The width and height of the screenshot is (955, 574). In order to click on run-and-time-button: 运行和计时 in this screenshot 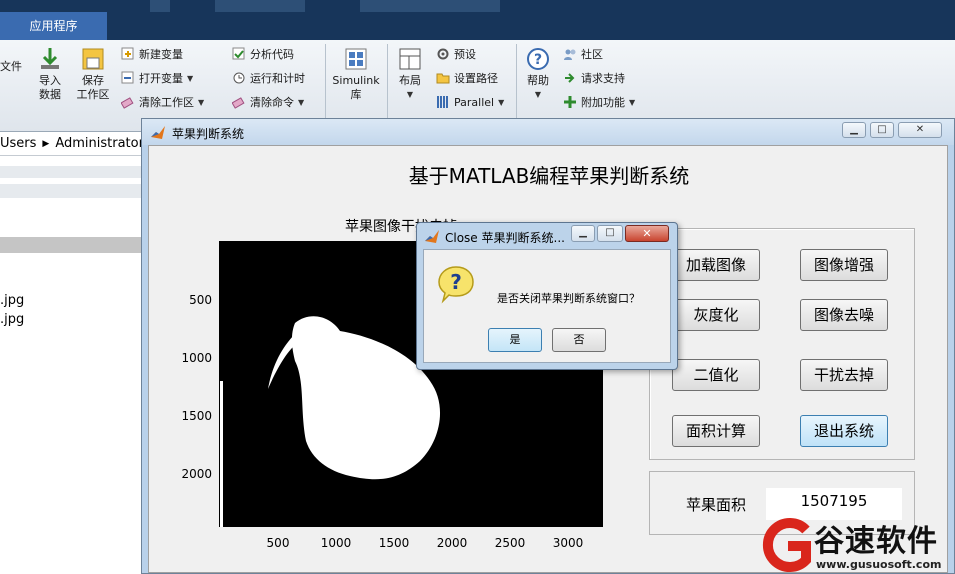, I will do `click(268, 78)`.